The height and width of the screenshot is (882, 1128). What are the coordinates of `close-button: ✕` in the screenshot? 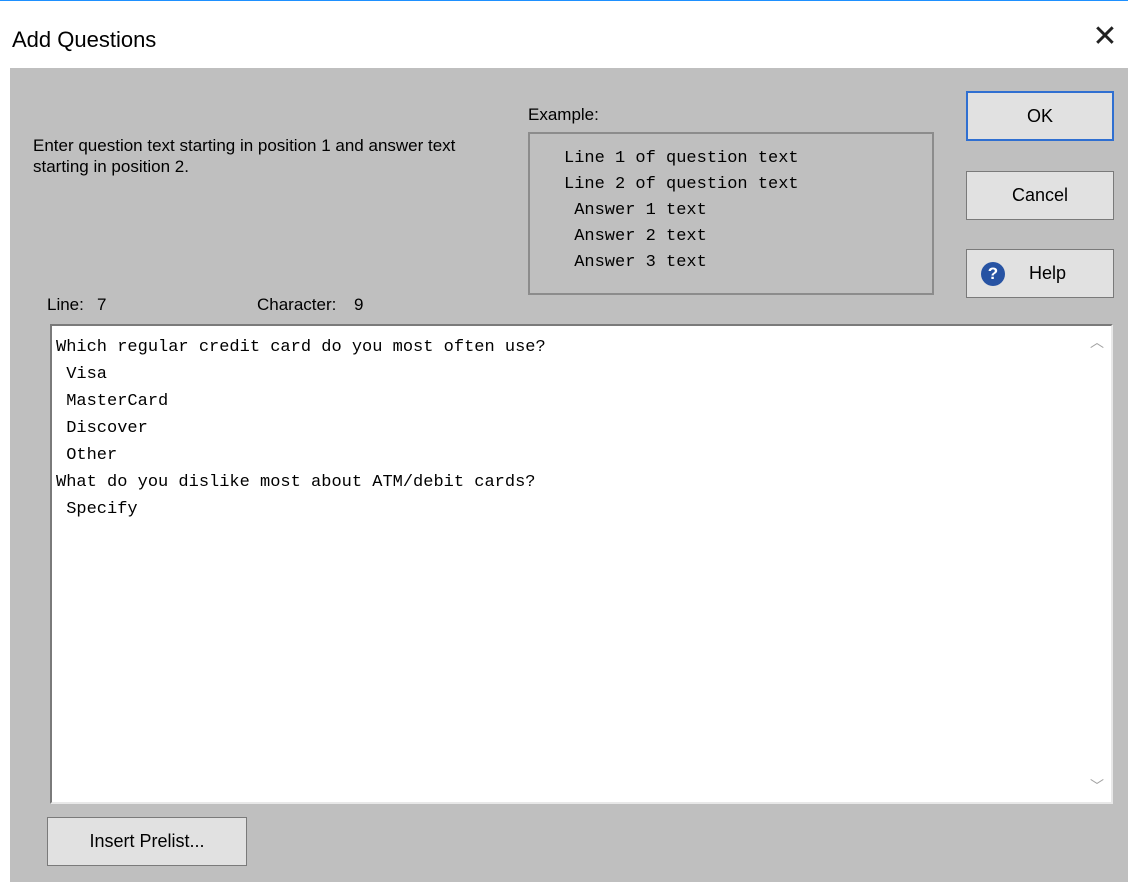 It's located at (1105, 37).